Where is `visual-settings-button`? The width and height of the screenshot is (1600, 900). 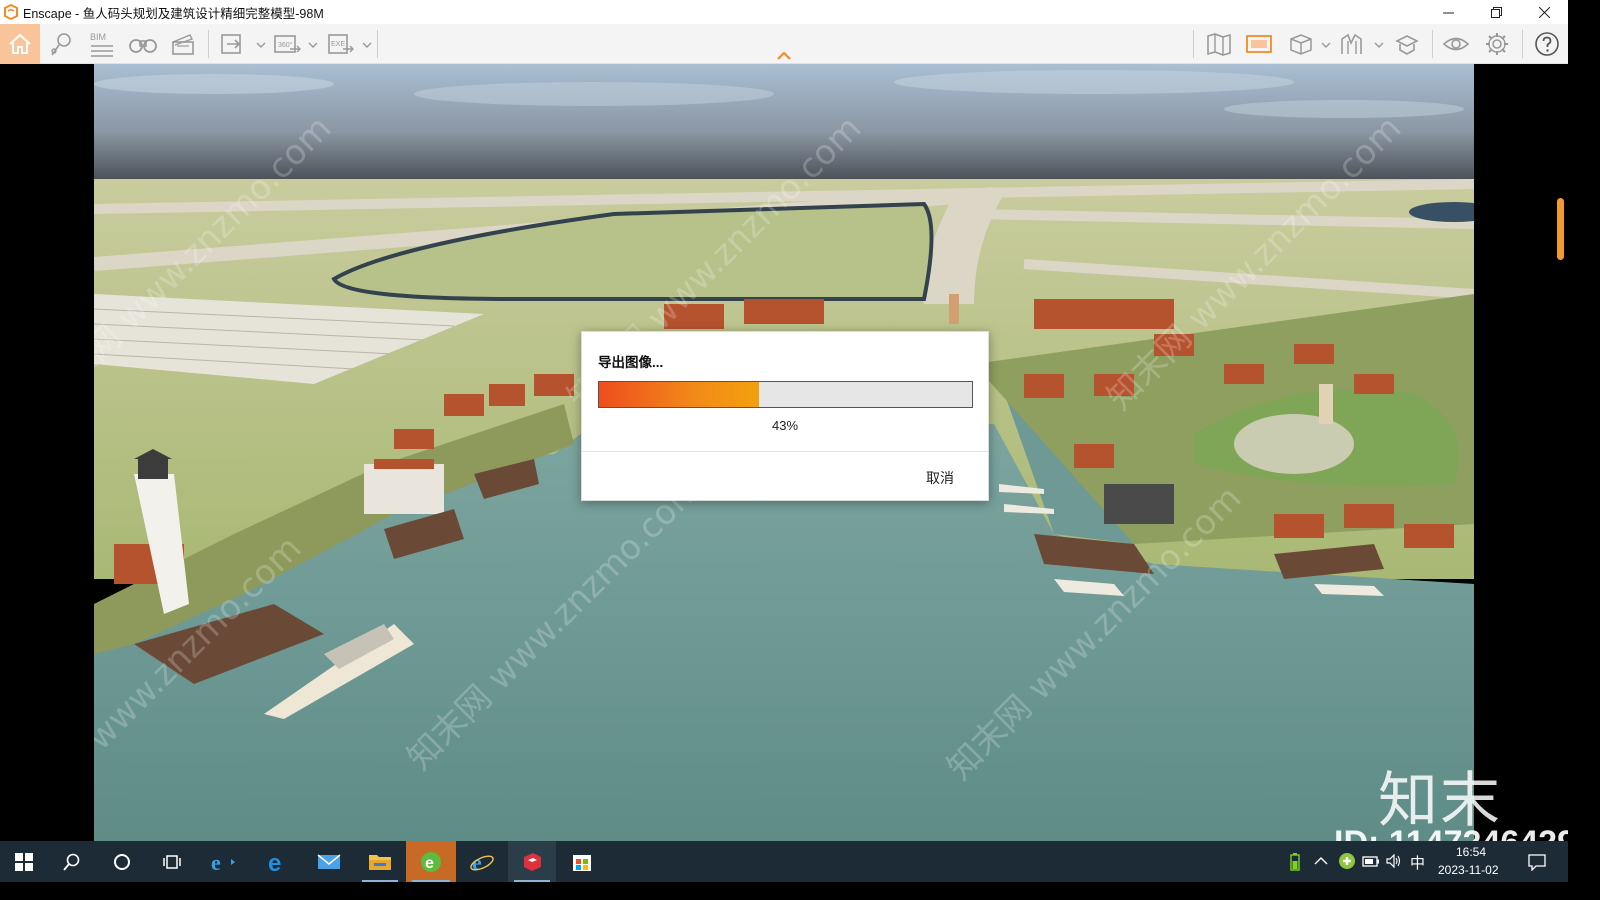
visual-settings-button is located at coordinates (1456, 44).